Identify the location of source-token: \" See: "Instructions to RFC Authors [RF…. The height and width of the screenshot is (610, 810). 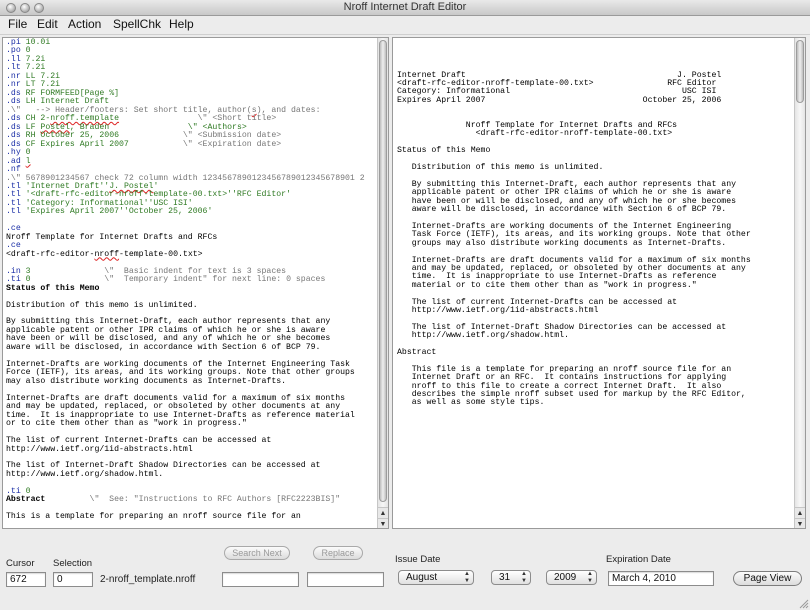
(193, 500).